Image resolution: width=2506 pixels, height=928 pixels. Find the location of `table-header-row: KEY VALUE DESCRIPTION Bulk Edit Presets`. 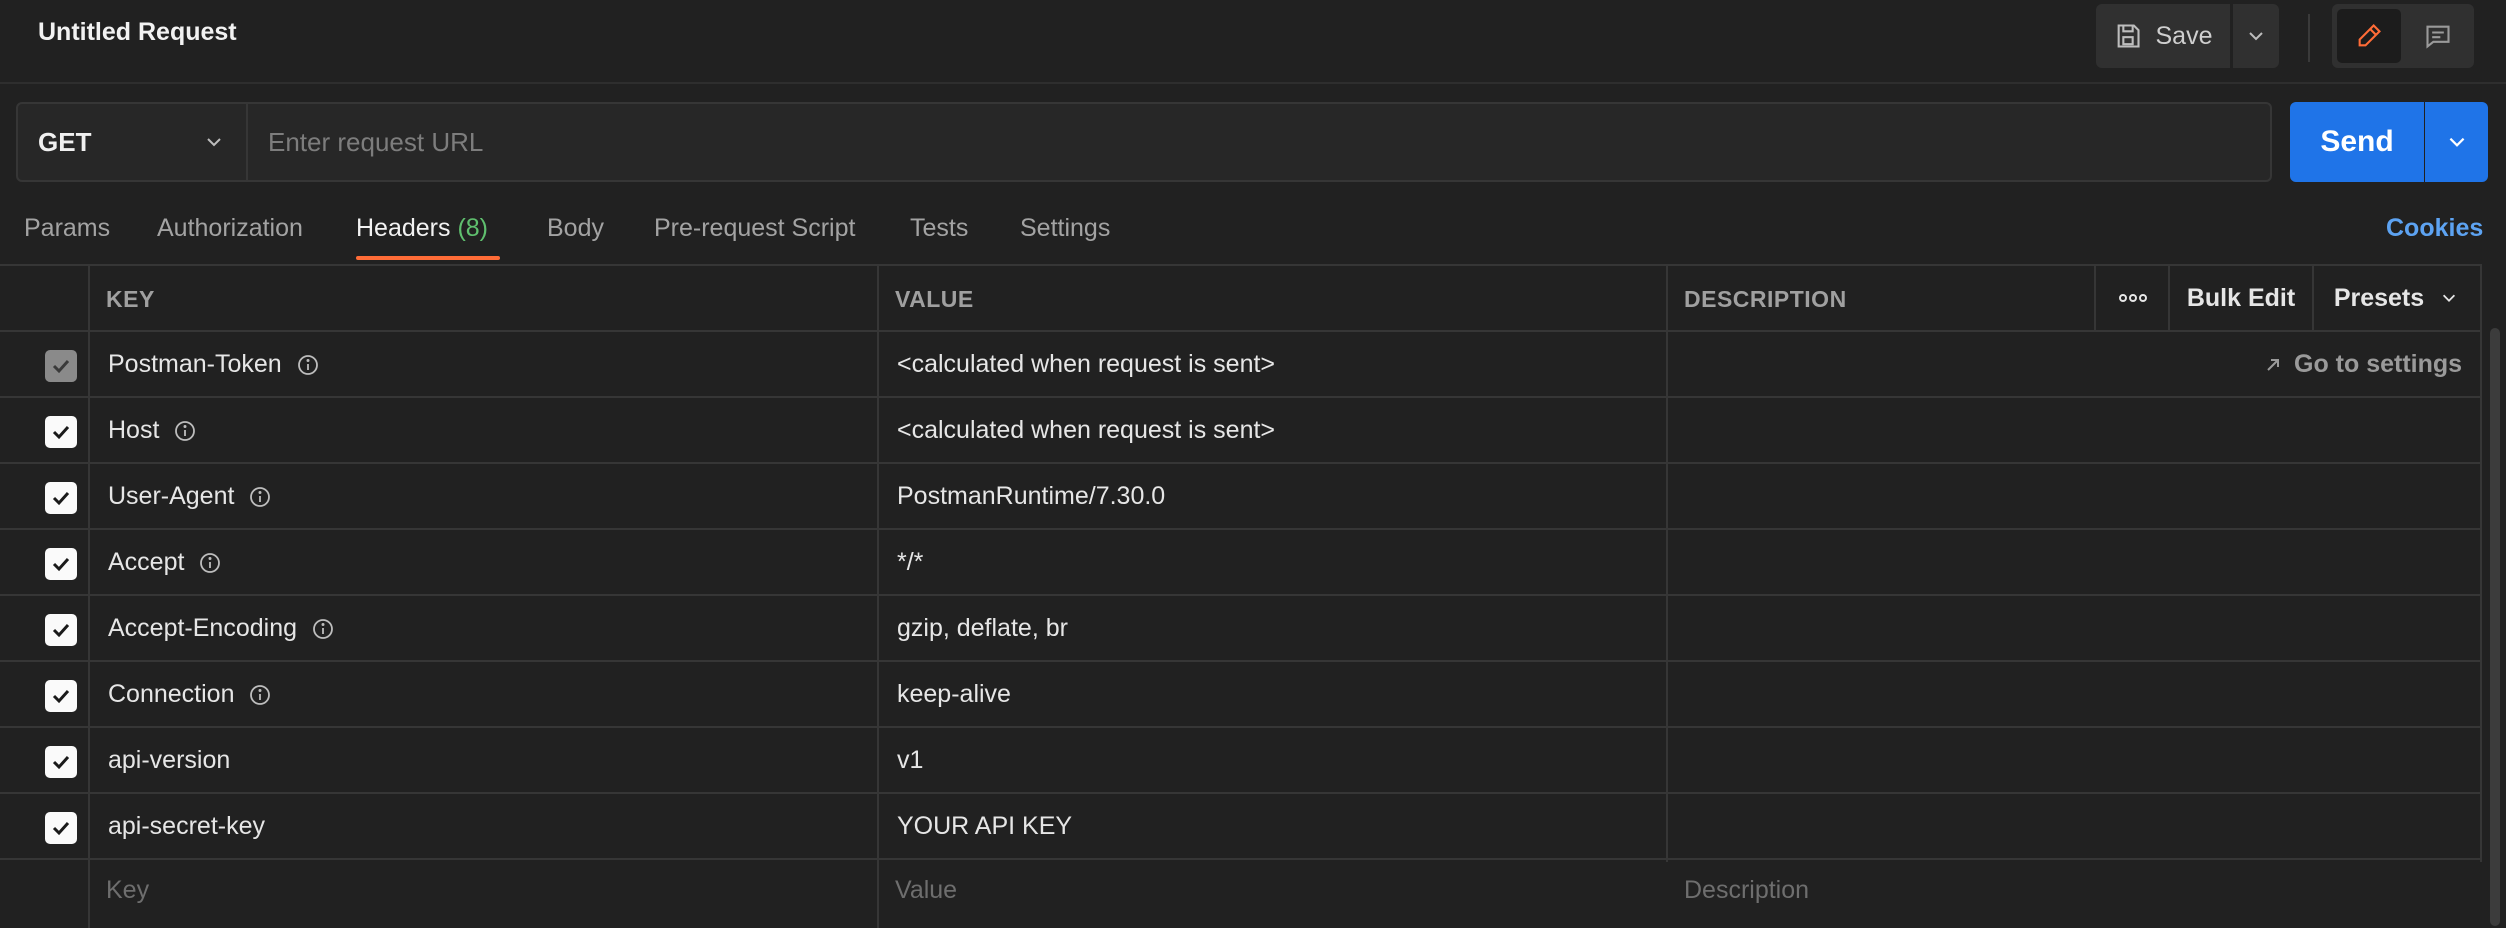

table-header-row: KEY VALUE DESCRIPTION Bulk Edit Presets is located at coordinates (1241, 299).